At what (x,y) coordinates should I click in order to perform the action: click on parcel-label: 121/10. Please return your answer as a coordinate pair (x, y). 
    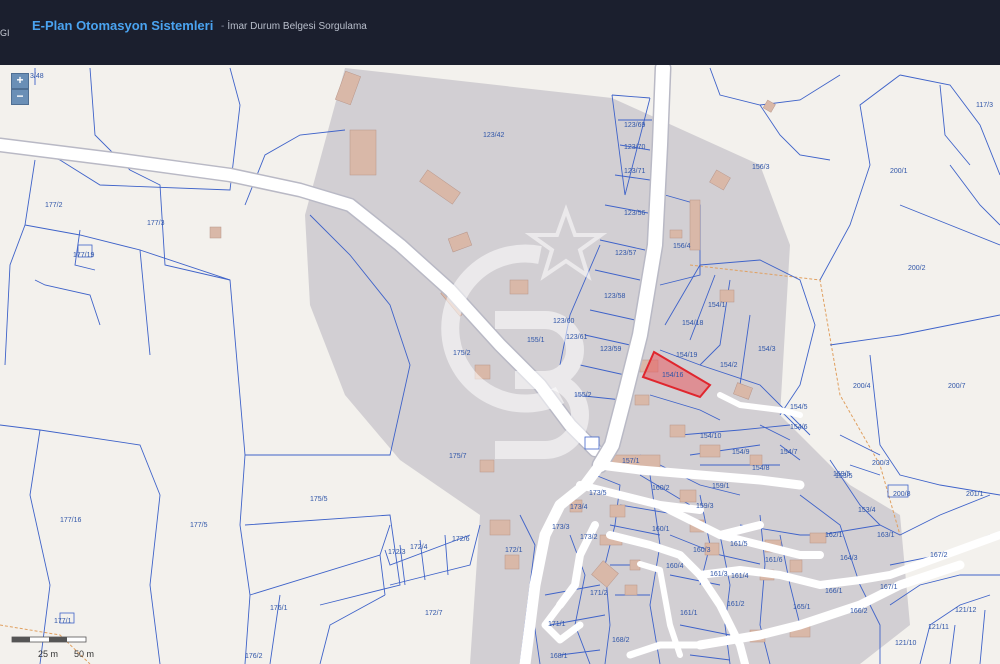
    Looking at the image, I should click on (906, 643).